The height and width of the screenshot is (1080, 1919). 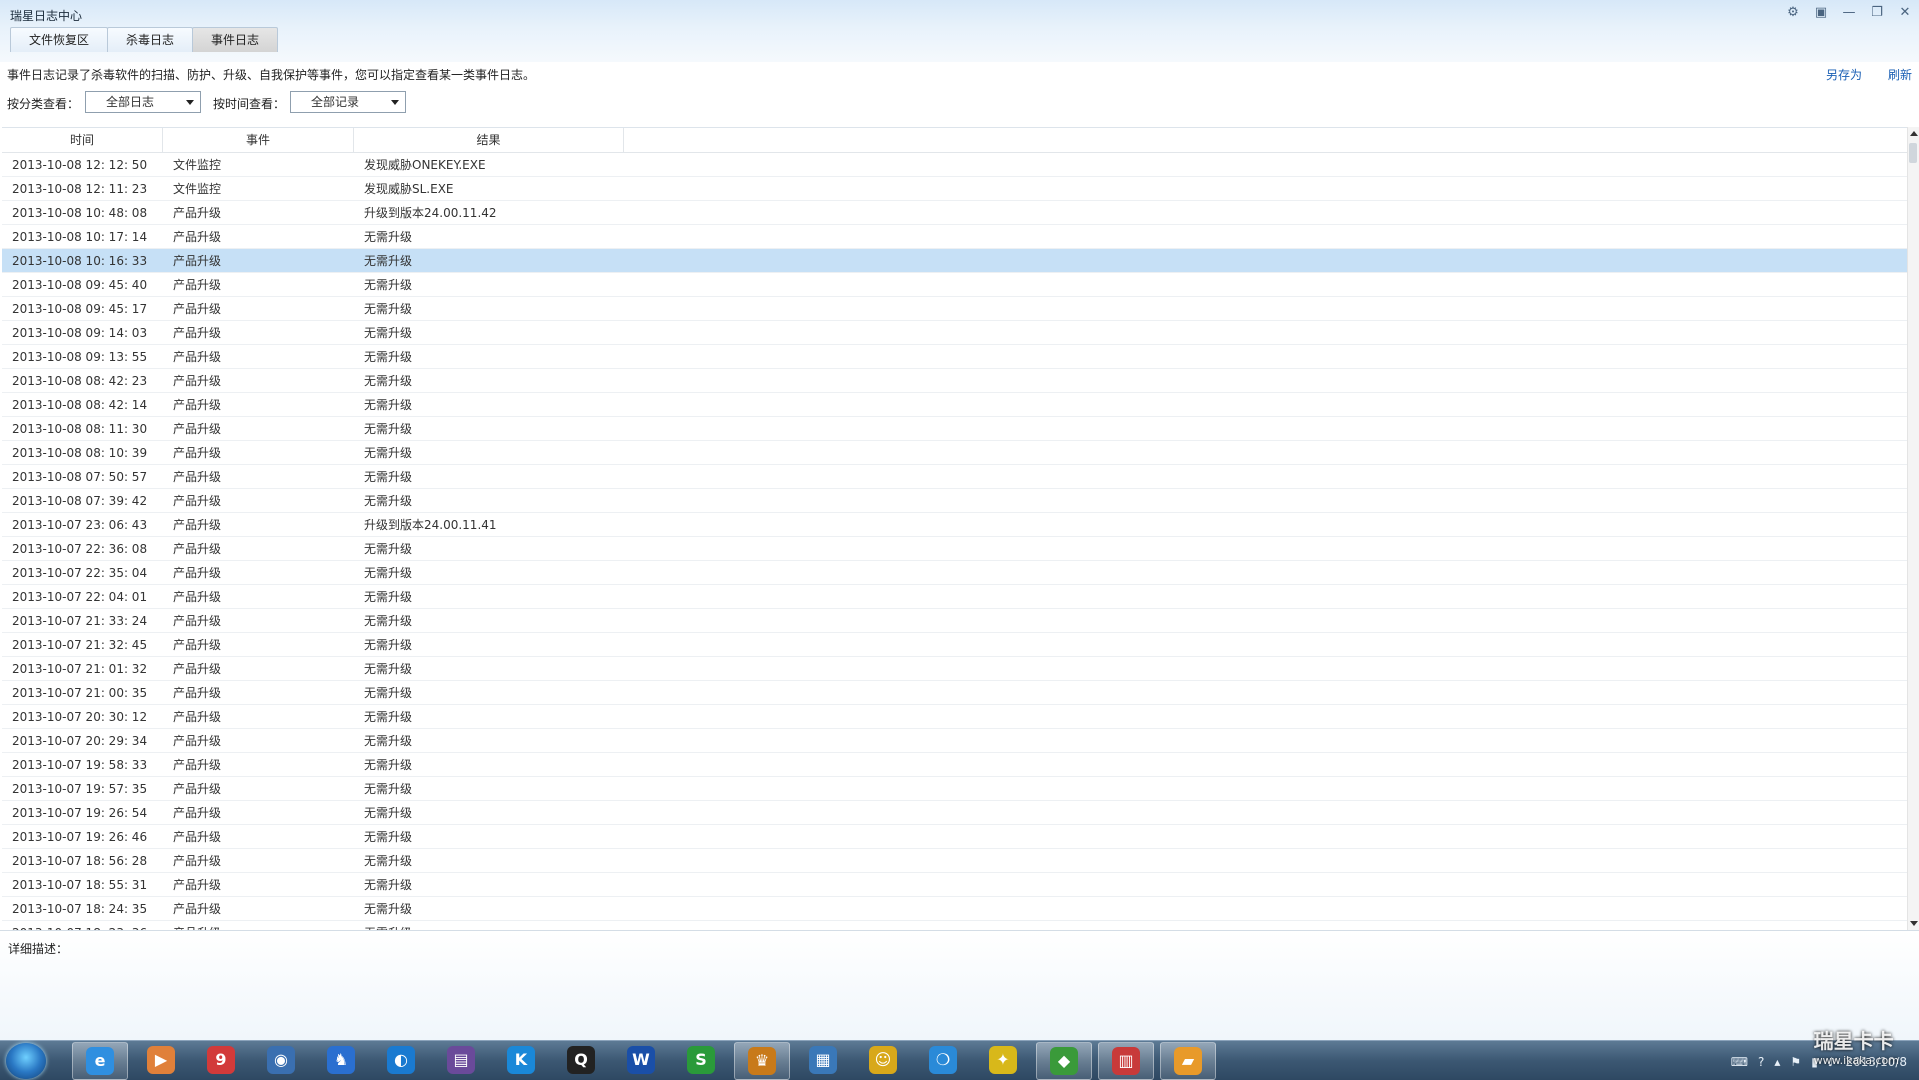 What do you see at coordinates (1795, 1062) in the screenshot?
I see `flag-icon: ⚑` at bounding box center [1795, 1062].